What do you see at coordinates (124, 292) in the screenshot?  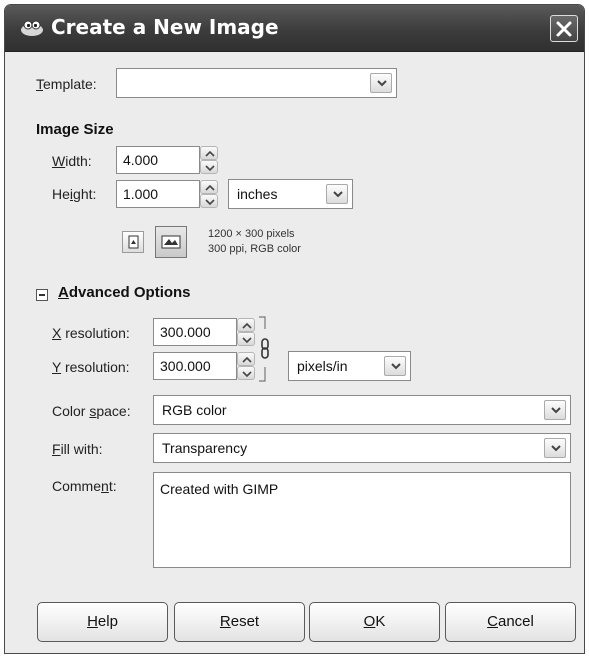 I see `advanced-options-heading: Advanced Options` at bounding box center [124, 292].